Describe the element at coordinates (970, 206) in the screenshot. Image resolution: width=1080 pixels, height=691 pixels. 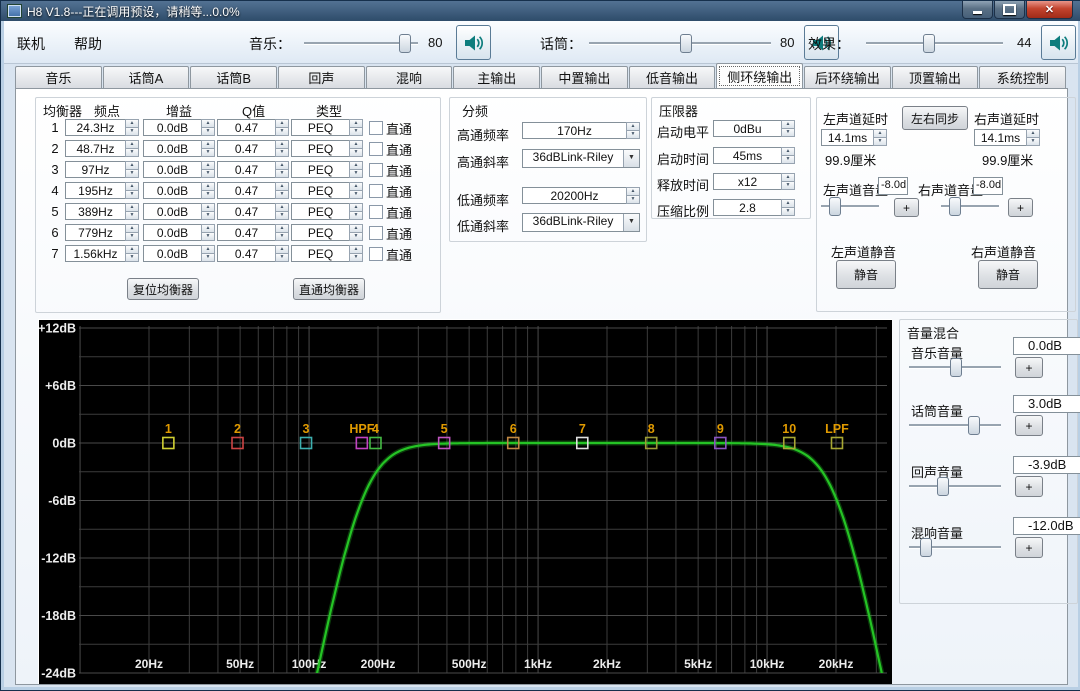
I see `right-volume-slider` at that location.